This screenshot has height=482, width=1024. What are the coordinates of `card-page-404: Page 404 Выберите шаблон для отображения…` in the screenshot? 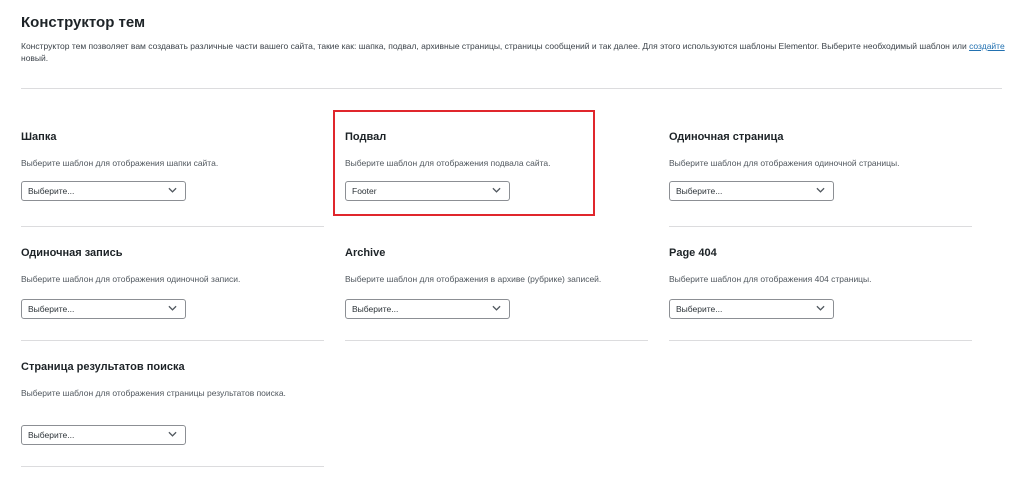 It's located at (820, 307).